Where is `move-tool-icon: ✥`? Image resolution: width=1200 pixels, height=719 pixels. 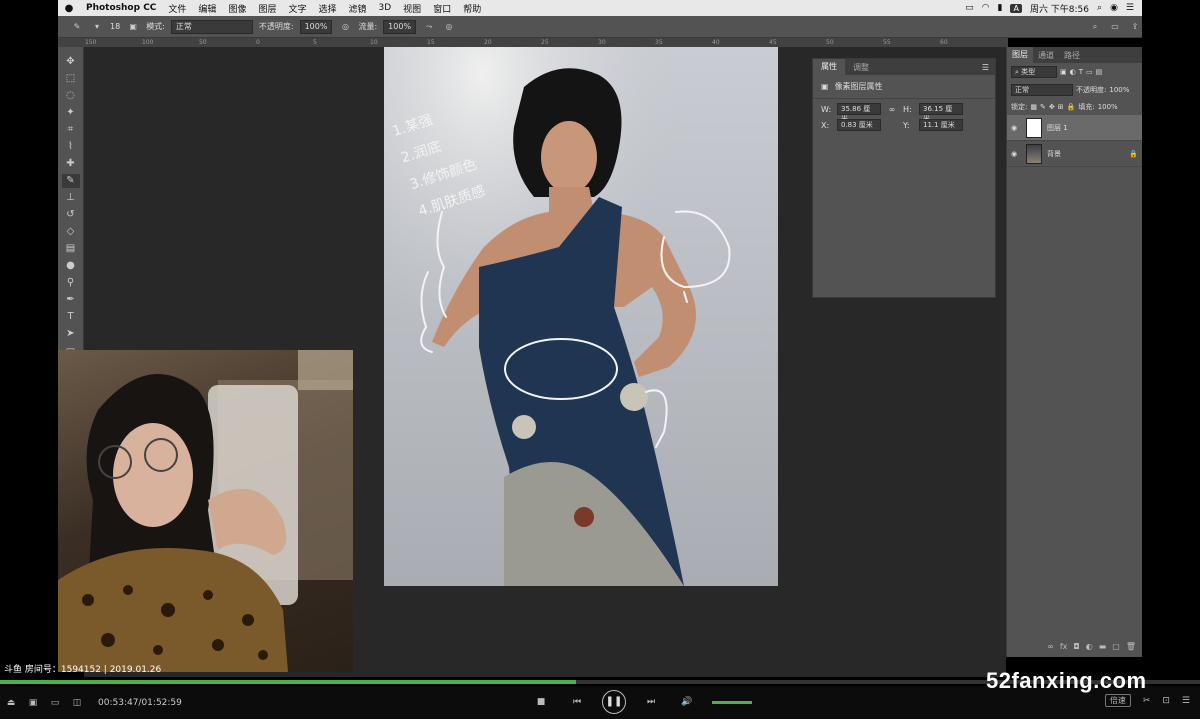
move-tool-icon: ✥ is located at coordinates (71, 62).